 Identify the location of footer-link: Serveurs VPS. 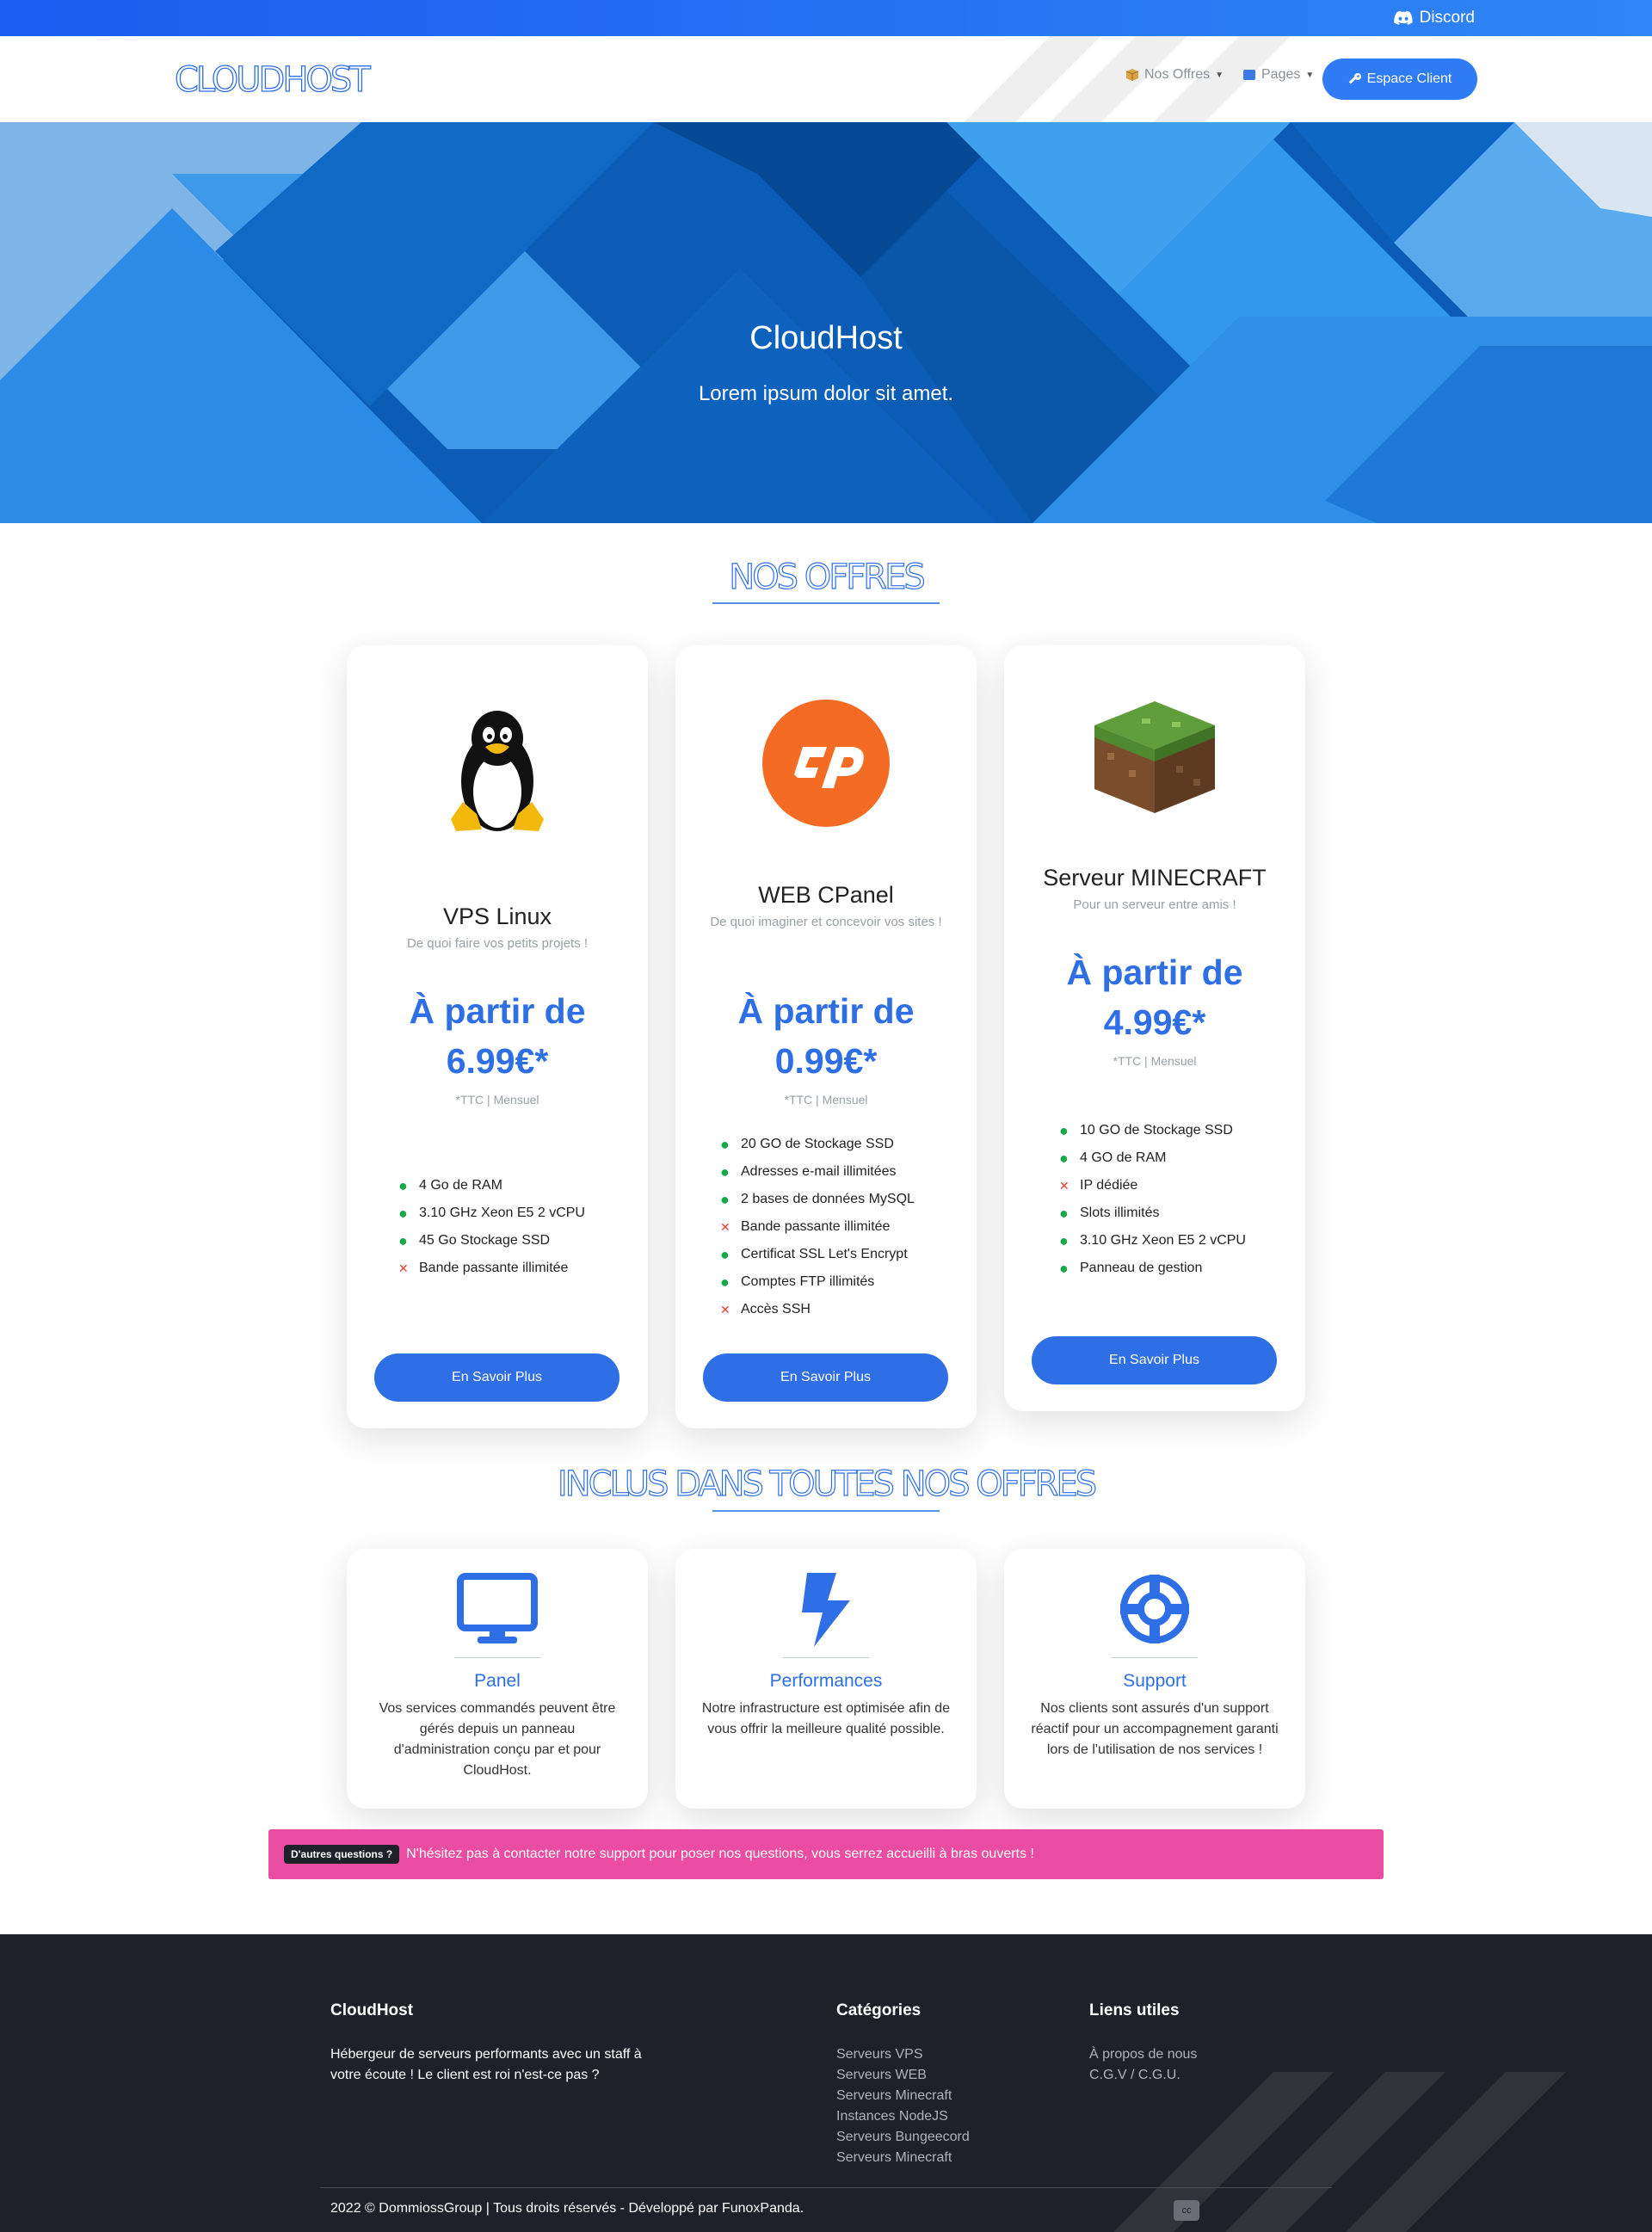
(903, 2054).